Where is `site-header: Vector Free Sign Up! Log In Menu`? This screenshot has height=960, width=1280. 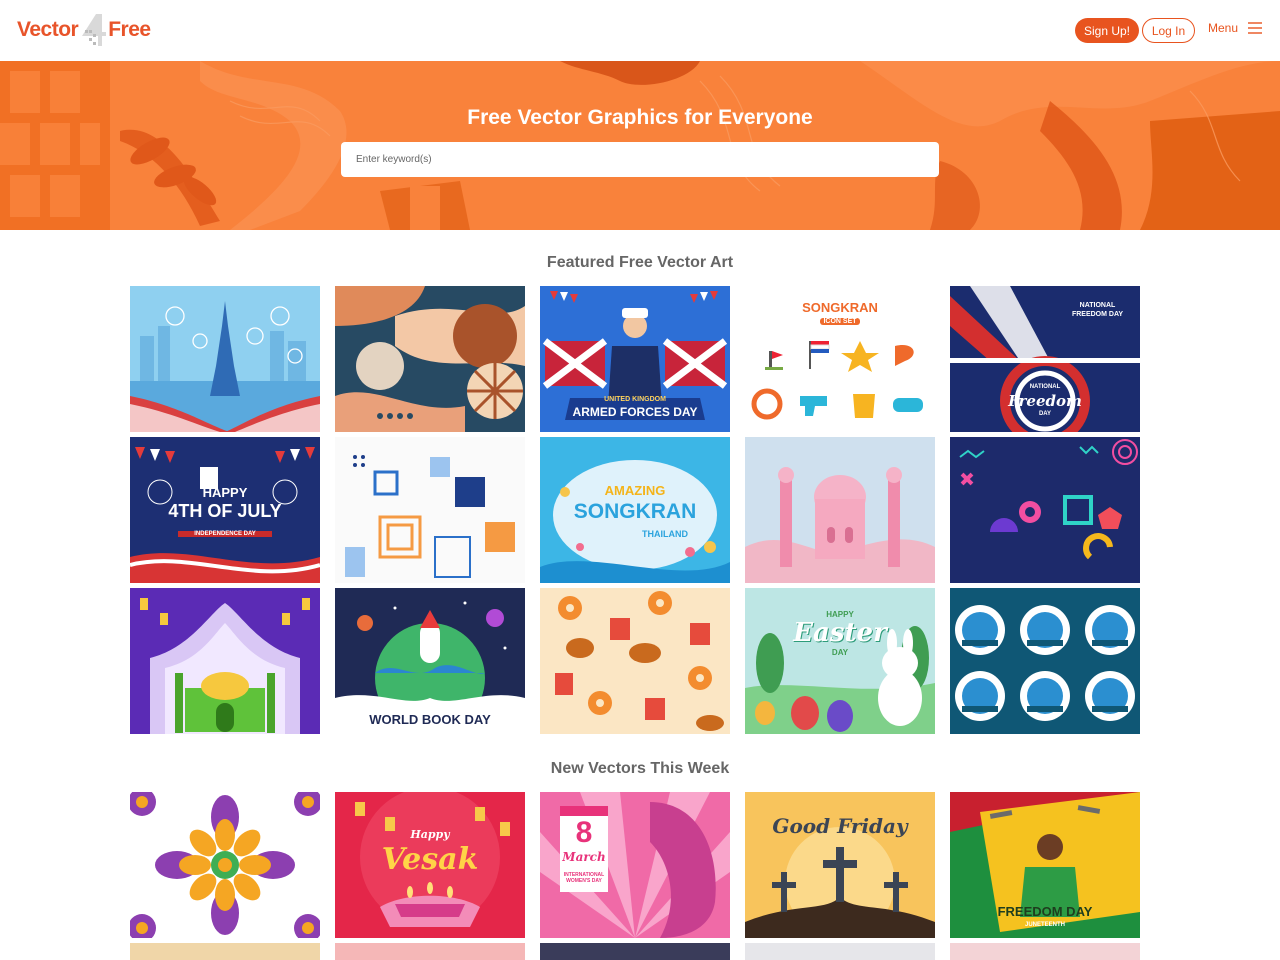
site-header: Vector Free Sign Up! Log In Menu is located at coordinates (640, 30).